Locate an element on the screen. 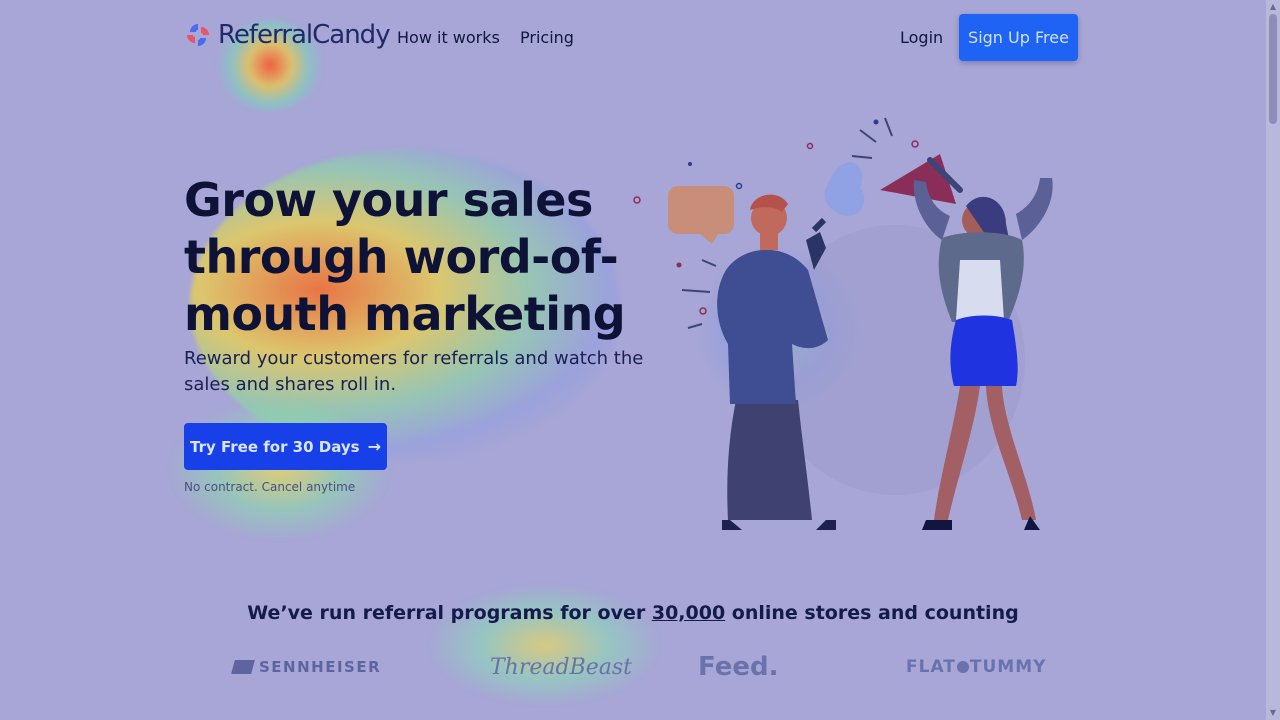  play-circle-icon is located at coordinates (962, 667).